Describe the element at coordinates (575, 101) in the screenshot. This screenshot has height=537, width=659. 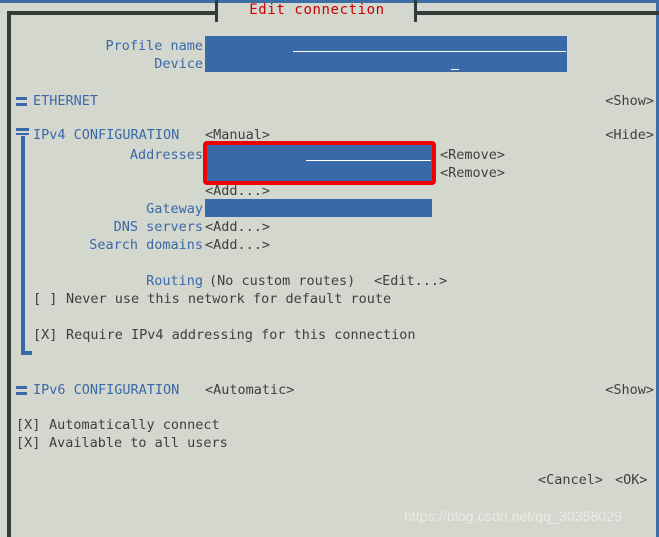
I see `ethernet-show-toggle: <Show>` at that location.